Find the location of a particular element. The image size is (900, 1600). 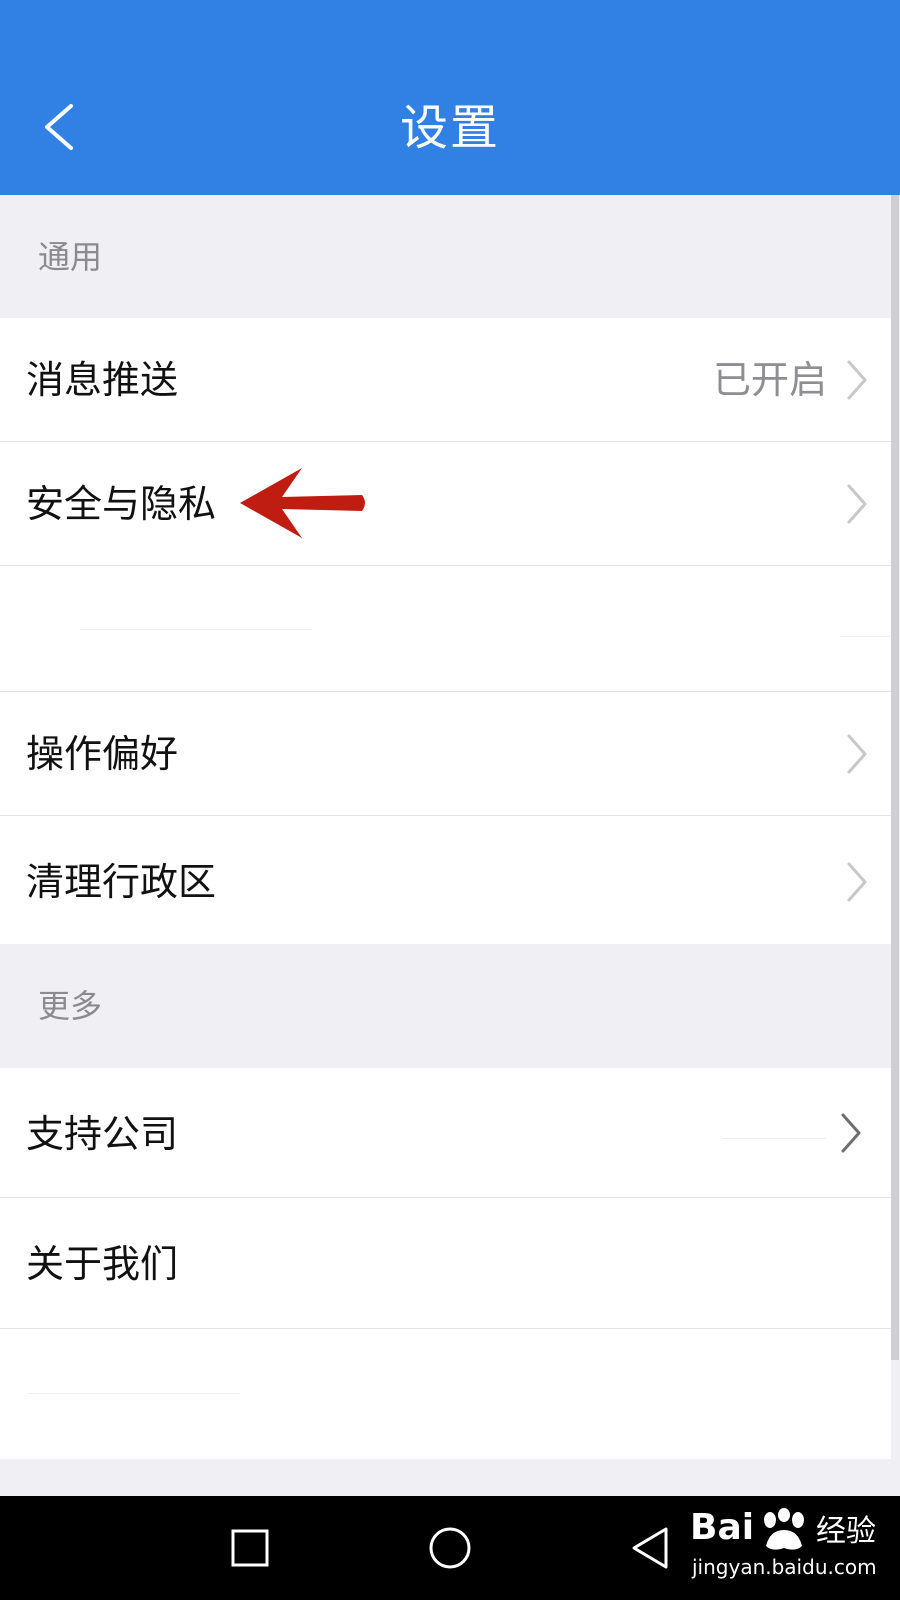

triangle-back-icon is located at coordinates (650, 1548).